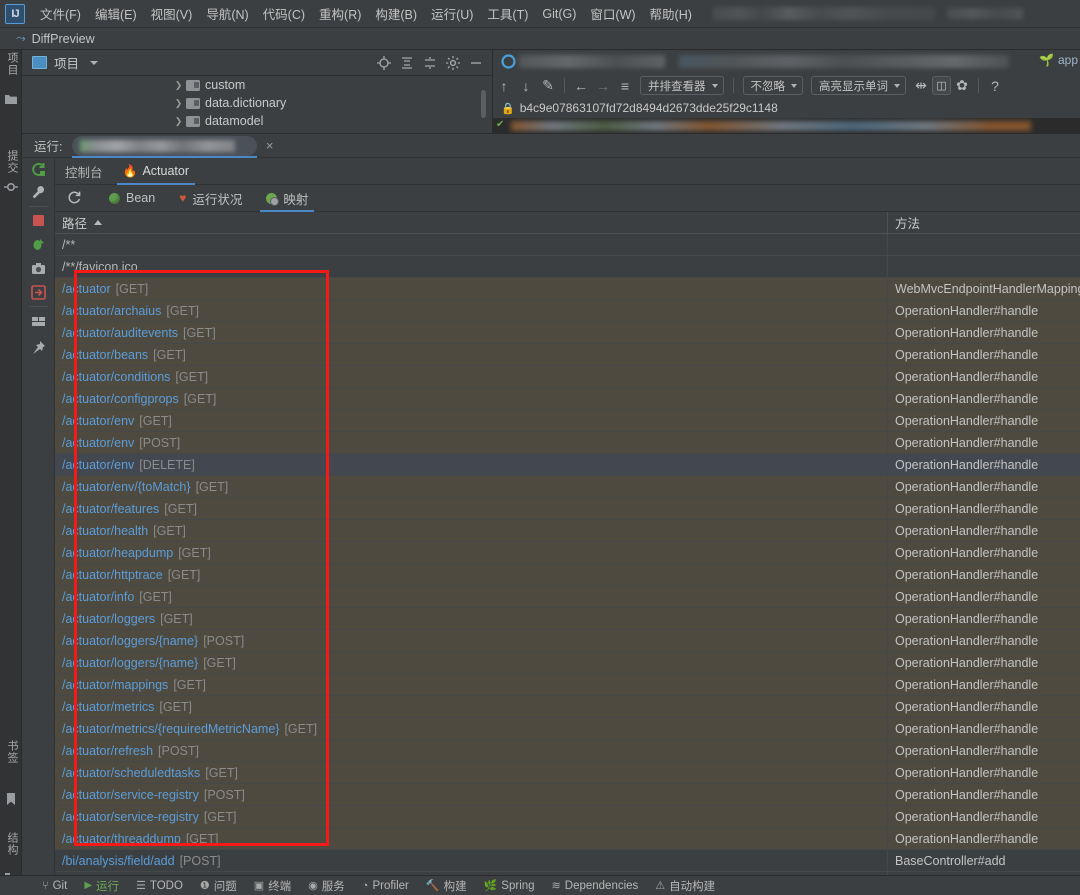  What do you see at coordinates (471, 420) in the screenshot?
I see `cell-path: /actuator/env [GET]` at bounding box center [471, 420].